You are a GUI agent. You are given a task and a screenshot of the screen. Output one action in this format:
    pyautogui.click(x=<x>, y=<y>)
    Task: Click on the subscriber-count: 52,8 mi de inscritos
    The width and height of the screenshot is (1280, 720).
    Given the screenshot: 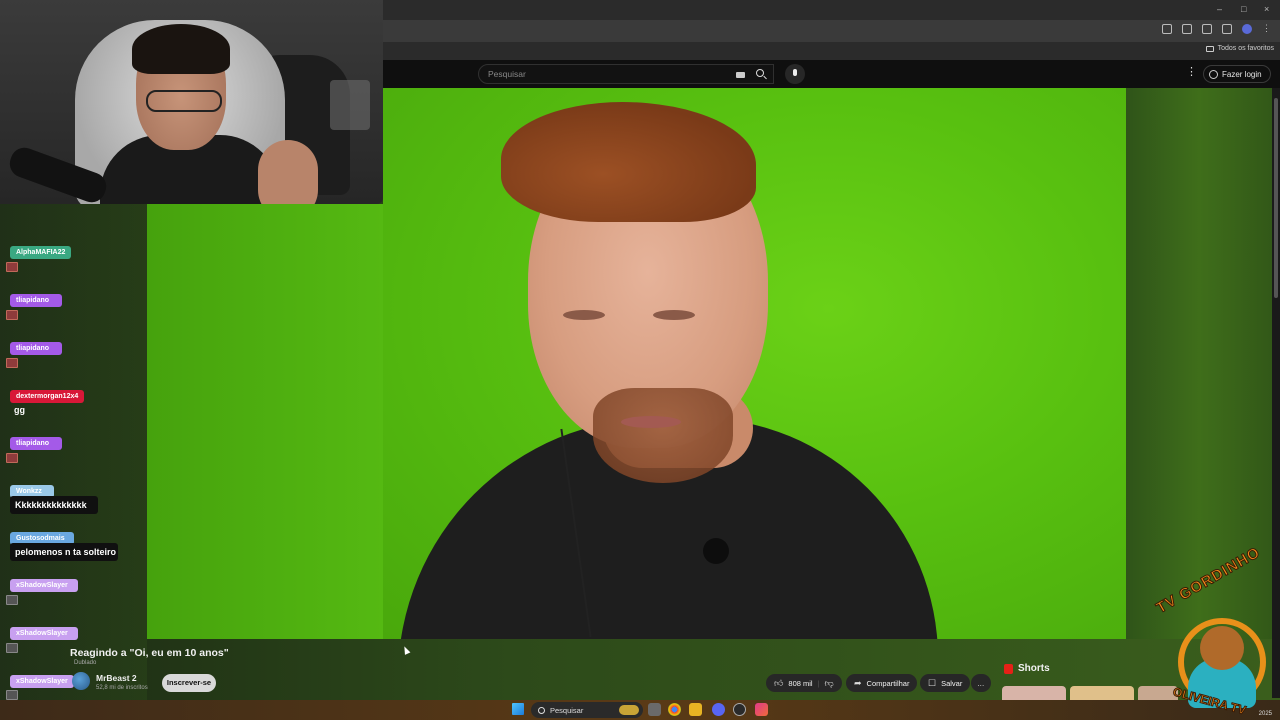 What is the action you would take?
    pyautogui.click(x=122, y=688)
    